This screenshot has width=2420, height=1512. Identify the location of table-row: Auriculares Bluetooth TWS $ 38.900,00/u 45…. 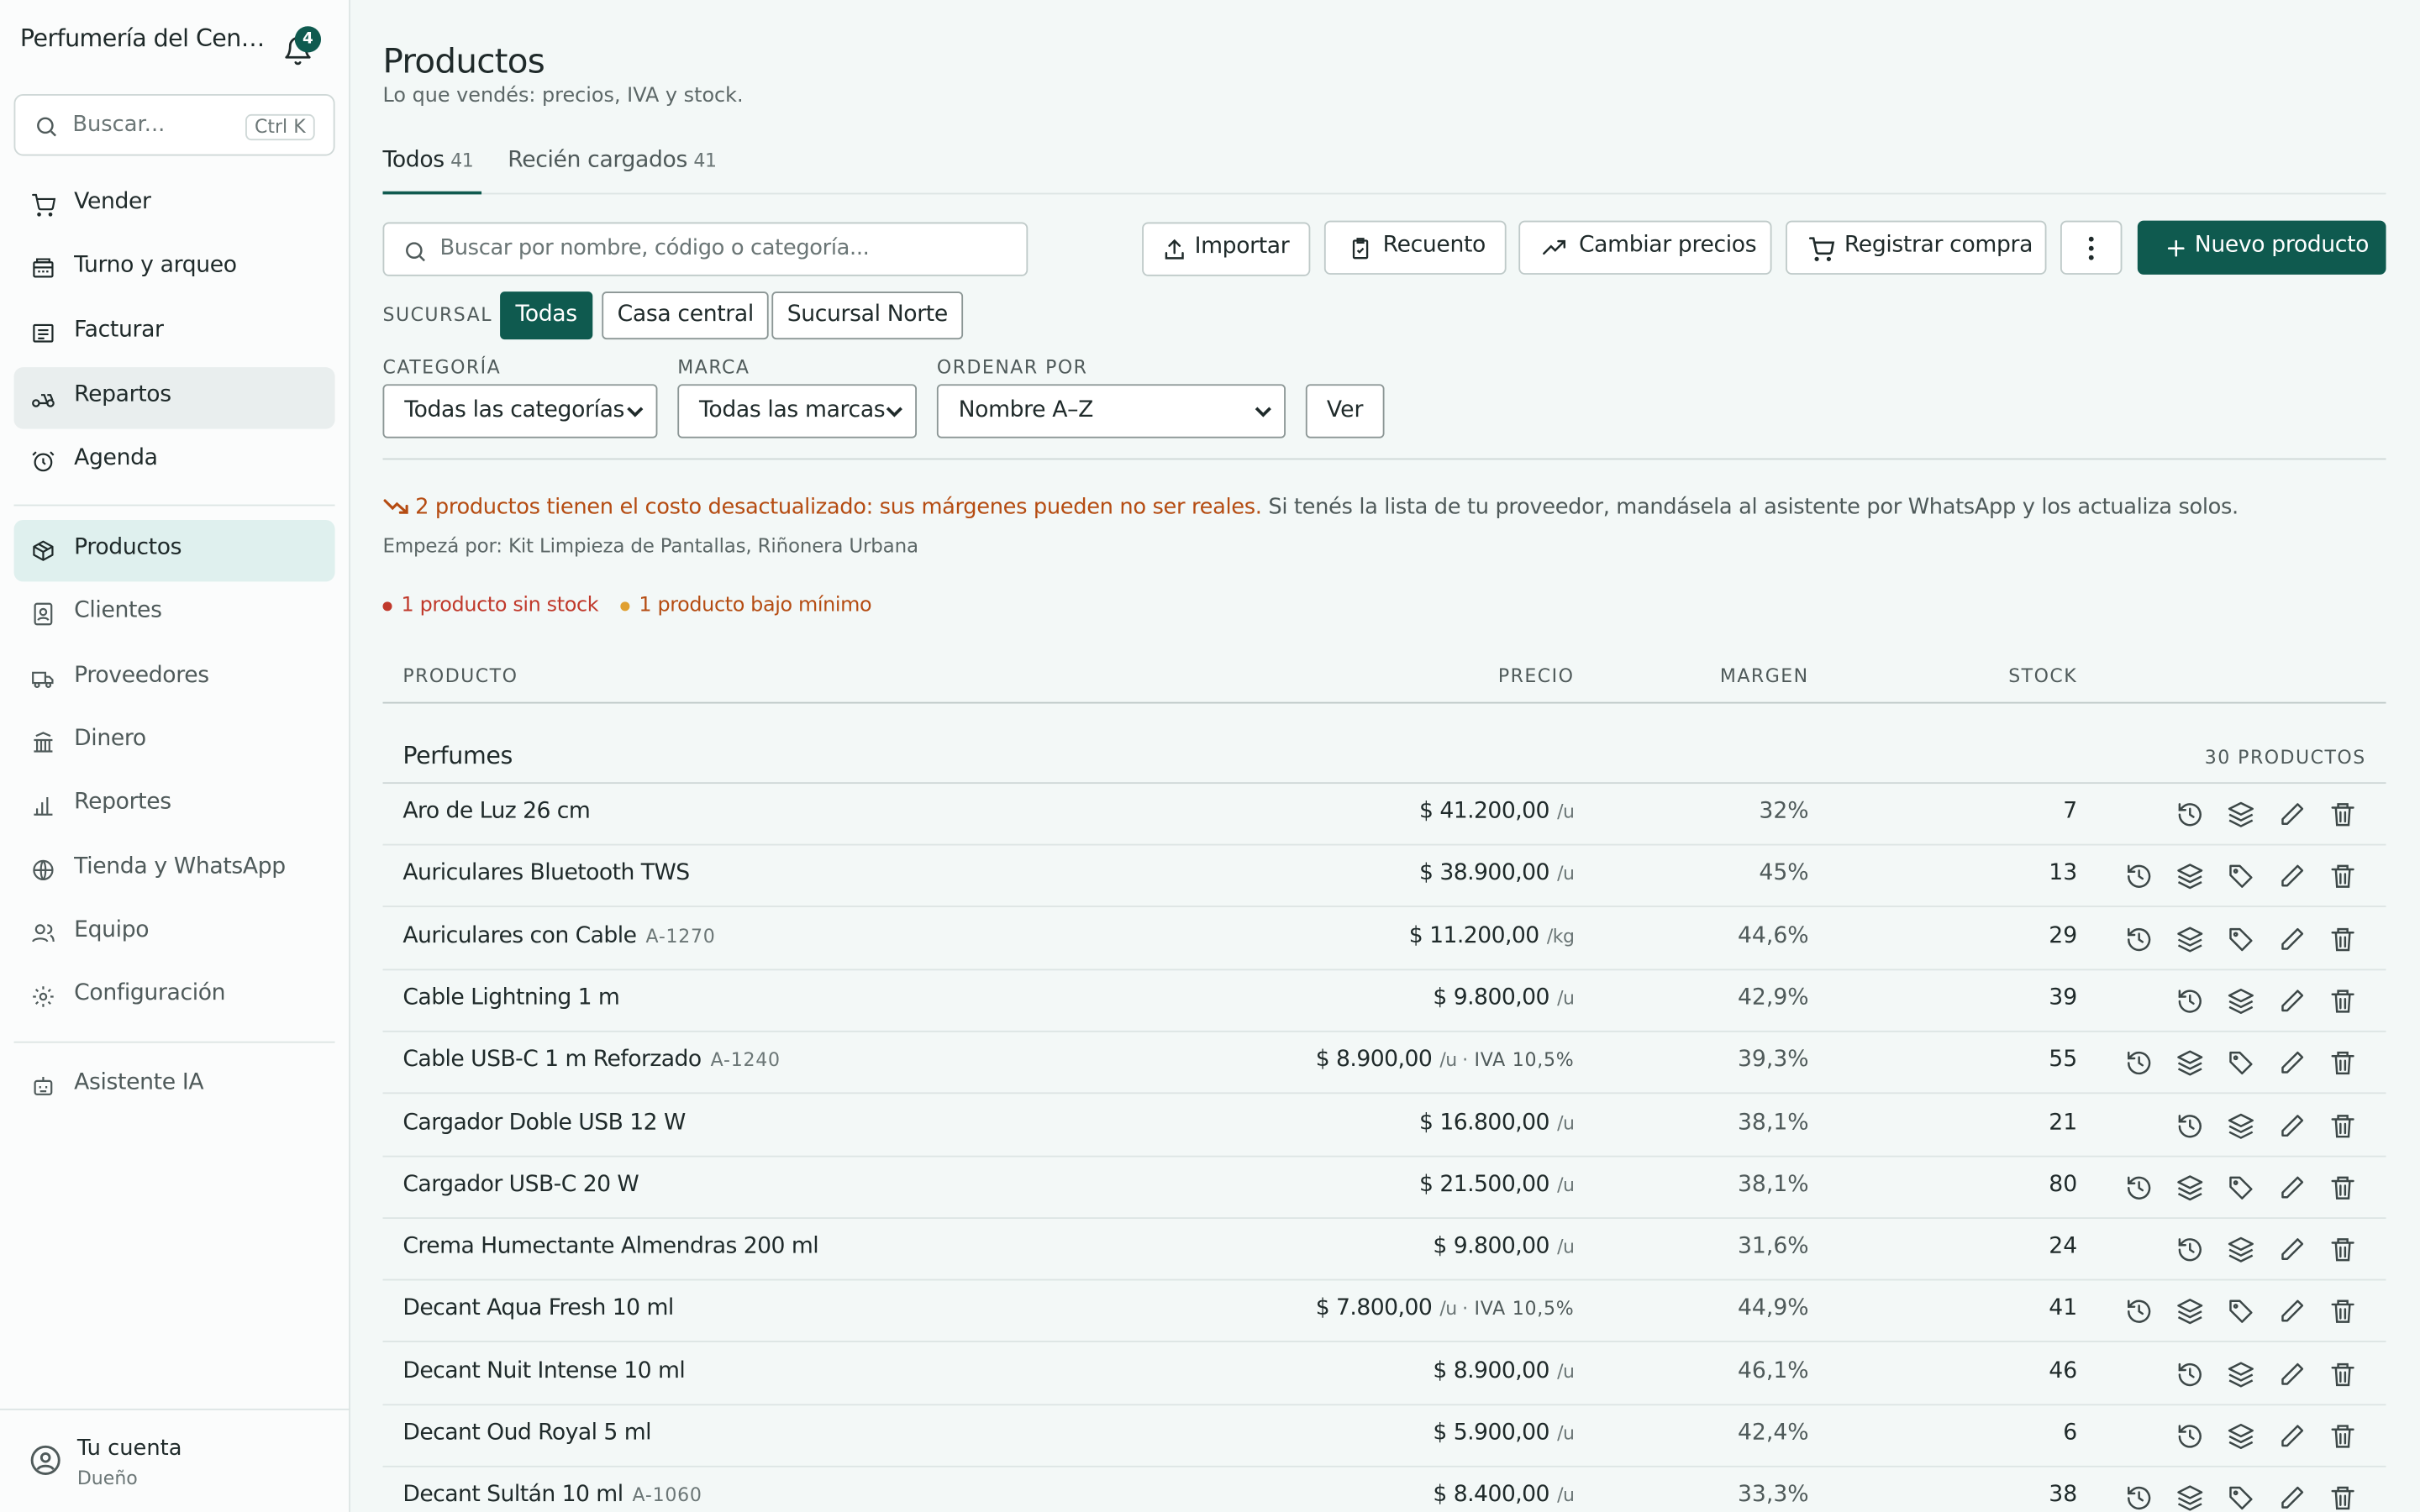
(1384, 877).